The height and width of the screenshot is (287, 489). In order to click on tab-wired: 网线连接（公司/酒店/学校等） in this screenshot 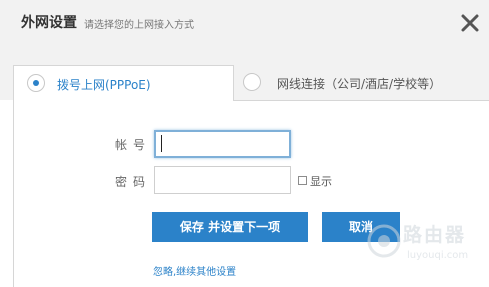, I will do `click(361, 83)`.